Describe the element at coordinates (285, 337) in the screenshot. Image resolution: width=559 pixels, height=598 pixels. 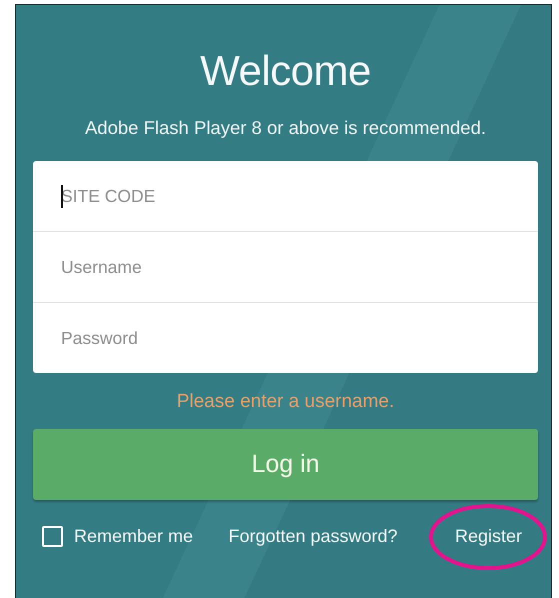
I see `input-field: Password` at that location.